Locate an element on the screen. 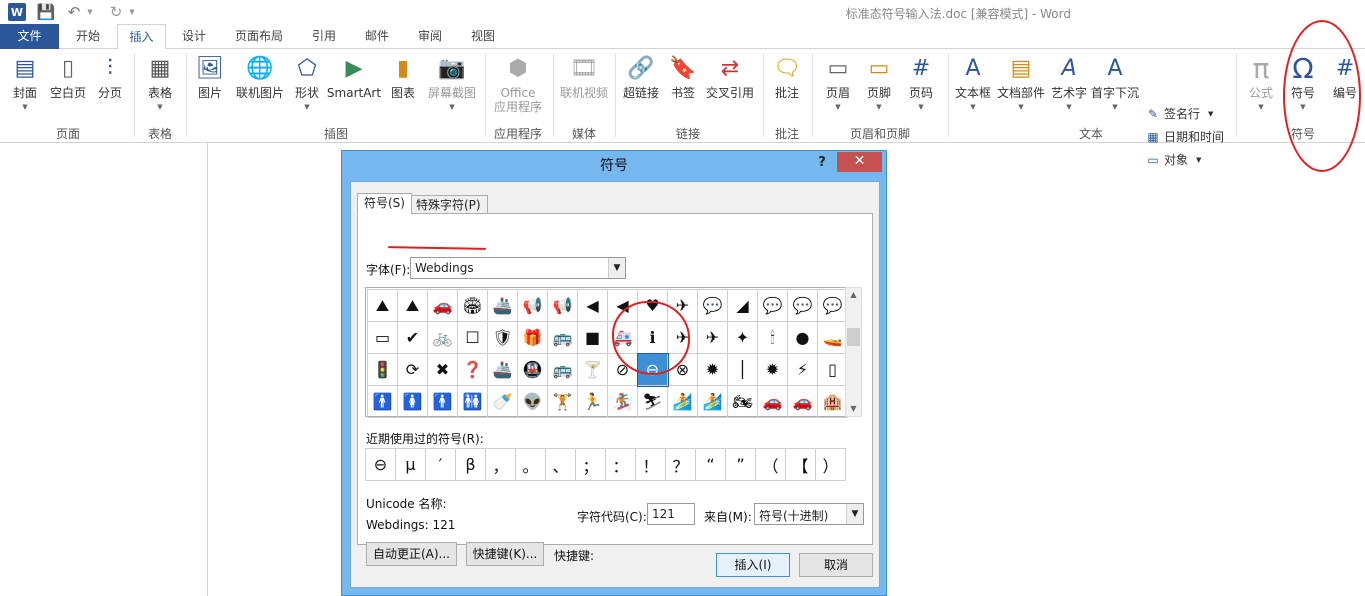  symbol-cell: ◀ is located at coordinates (592, 305).